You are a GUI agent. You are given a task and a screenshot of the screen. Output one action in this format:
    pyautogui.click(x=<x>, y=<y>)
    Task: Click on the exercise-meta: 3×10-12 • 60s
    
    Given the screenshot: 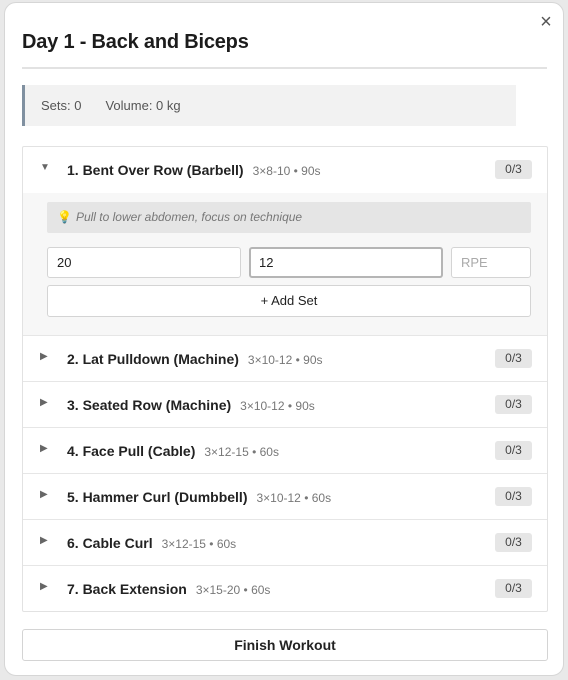 What is the action you would take?
    pyautogui.click(x=294, y=498)
    